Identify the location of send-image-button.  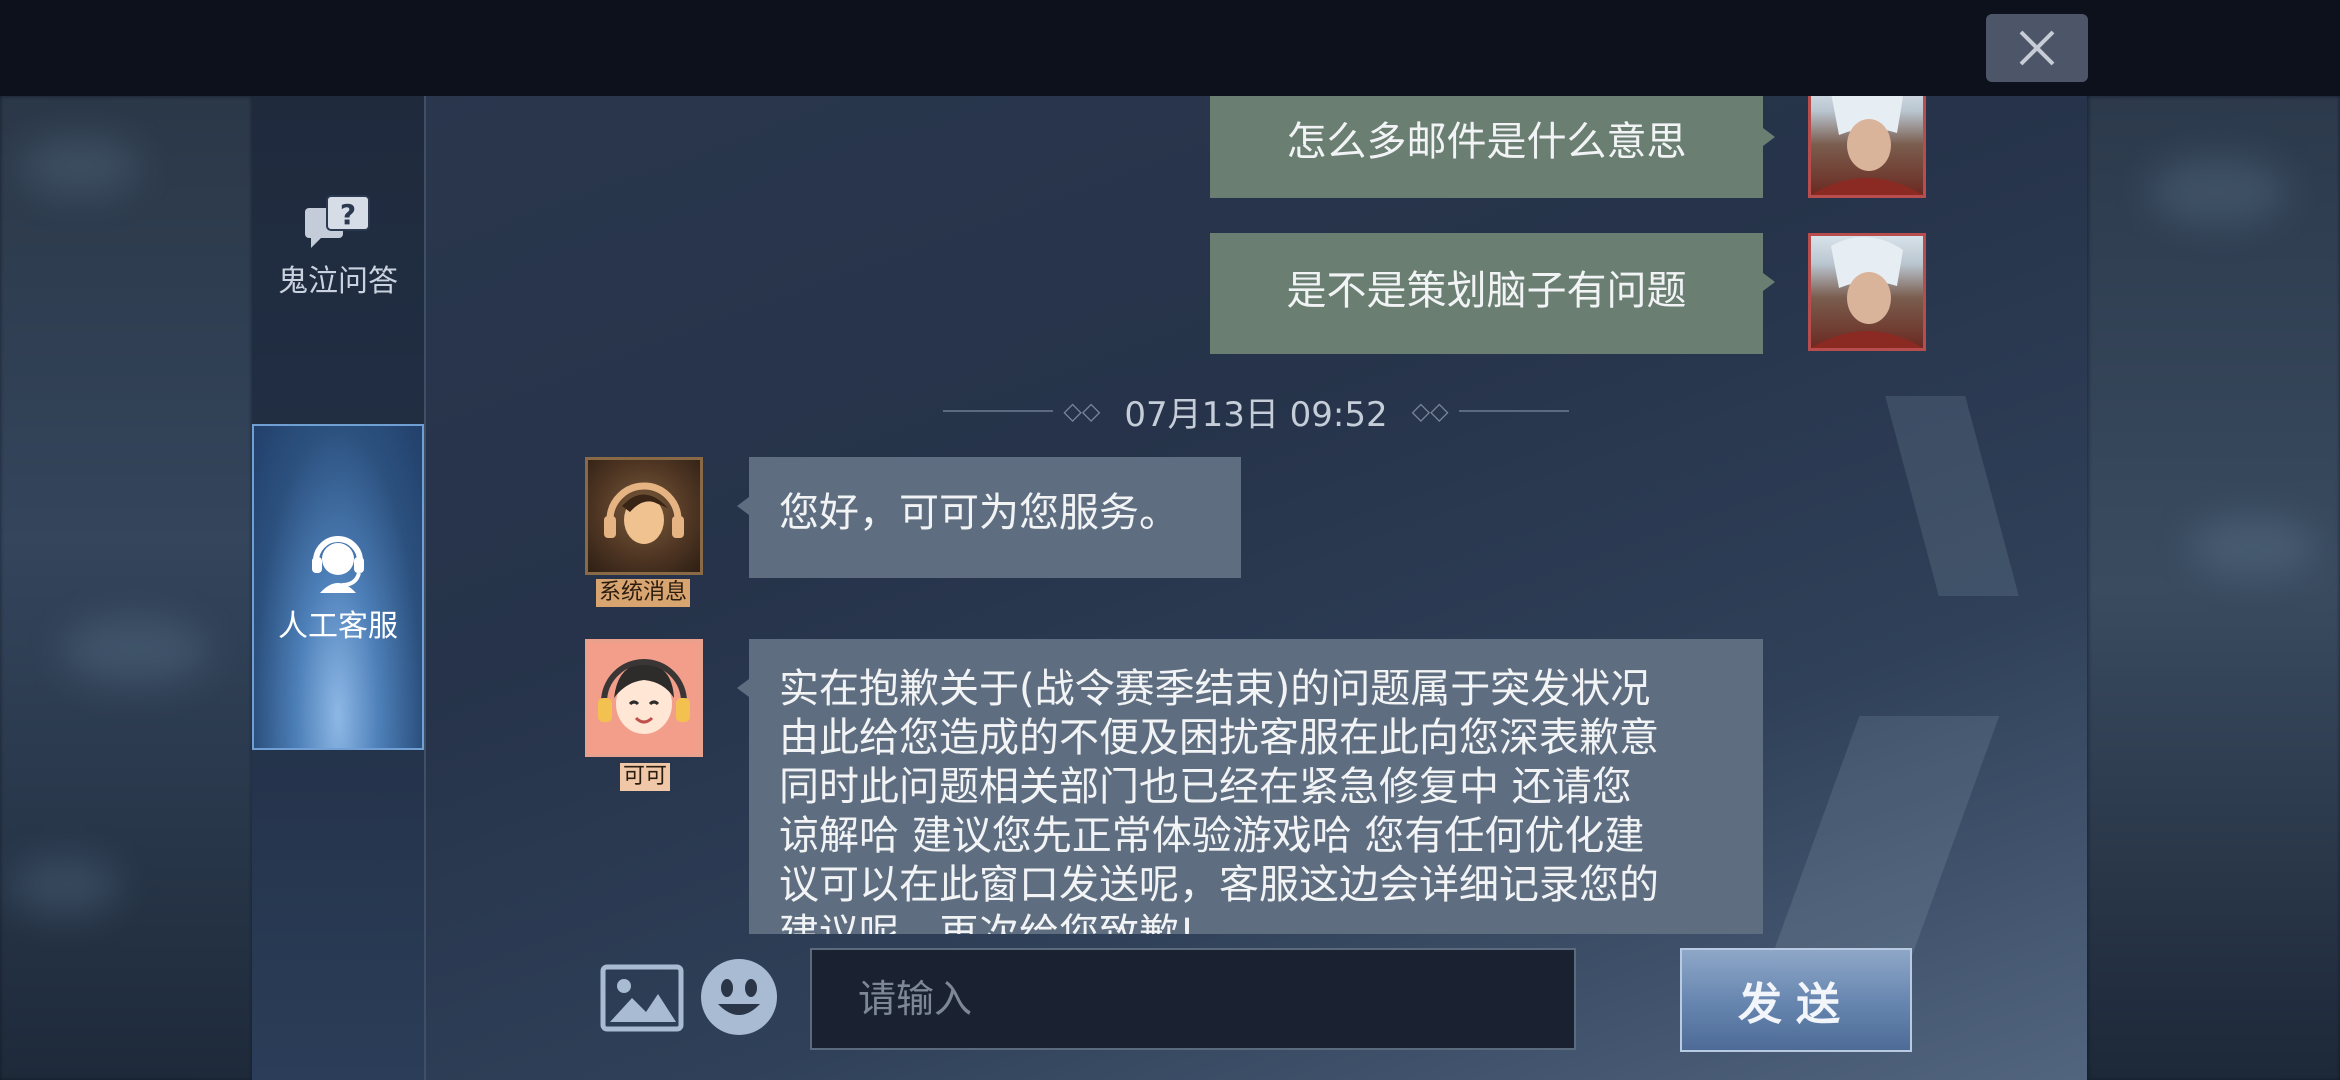
(642, 998).